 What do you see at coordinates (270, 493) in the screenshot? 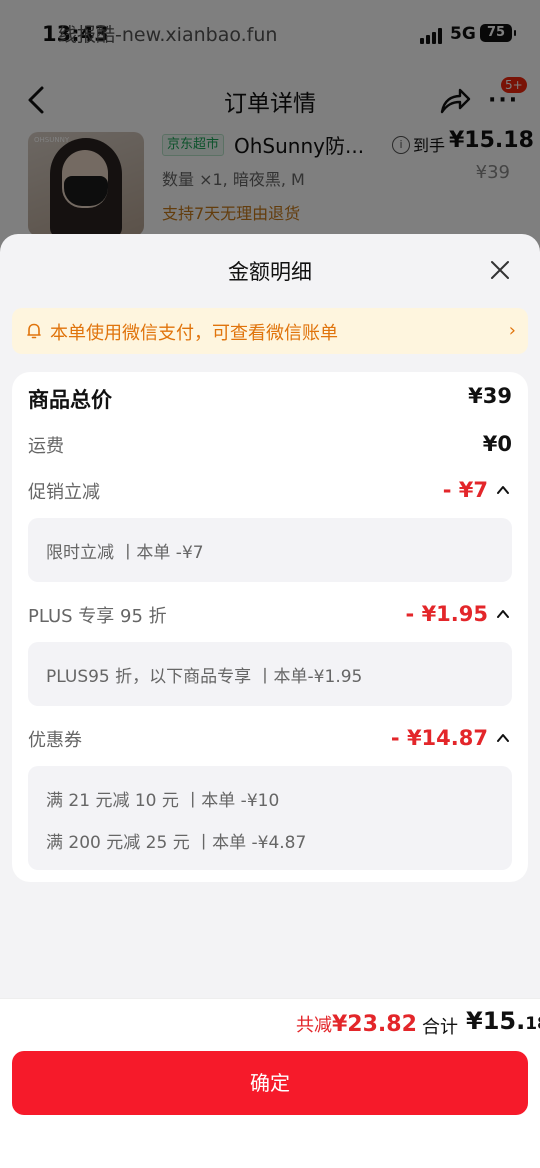
I see `promo-row: 促销立减 - ¥7` at bounding box center [270, 493].